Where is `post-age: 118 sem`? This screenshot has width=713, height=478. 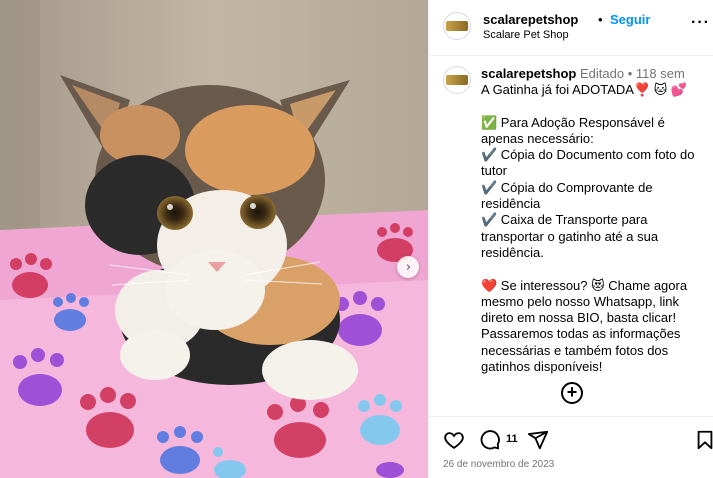 post-age: 118 sem is located at coordinates (660, 73).